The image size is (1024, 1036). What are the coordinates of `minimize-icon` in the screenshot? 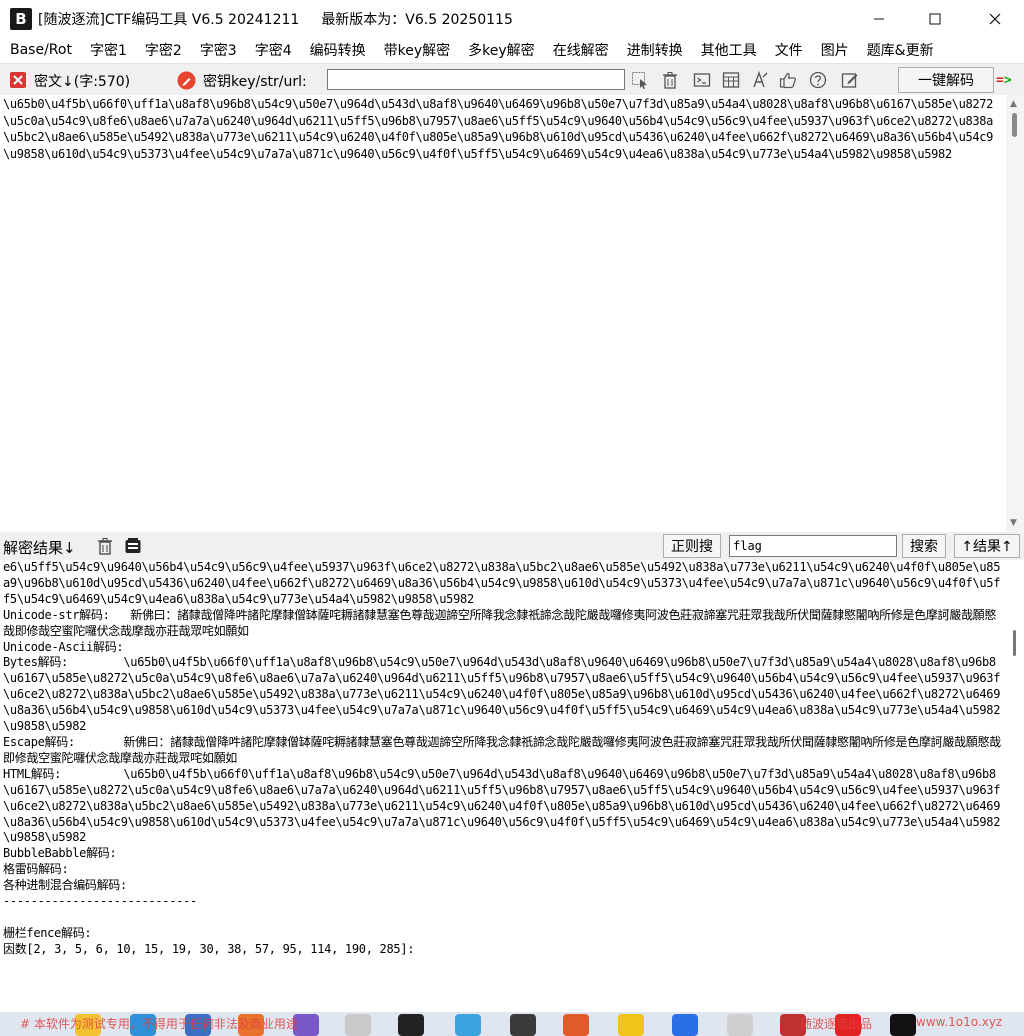 It's located at (879, 19).